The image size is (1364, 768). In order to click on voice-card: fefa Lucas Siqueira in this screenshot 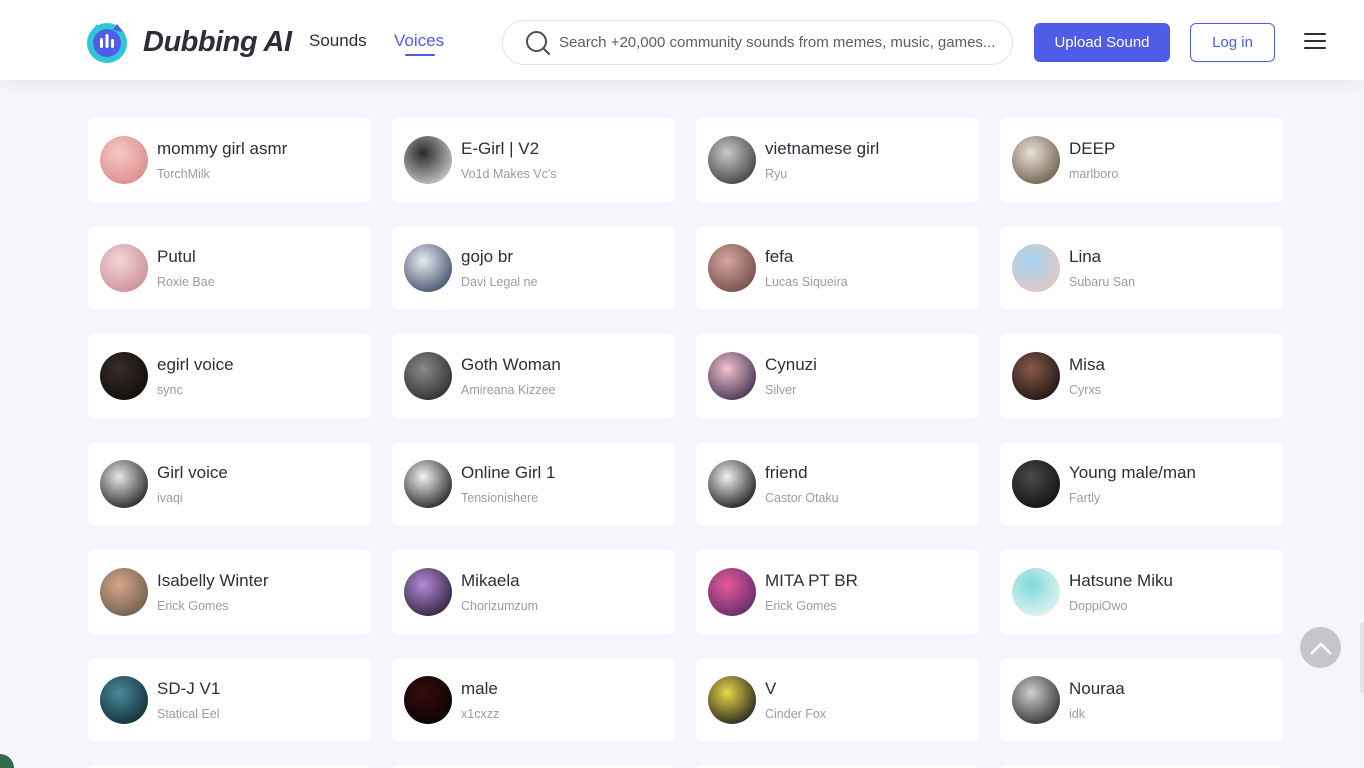, I will do `click(837, 268)`.